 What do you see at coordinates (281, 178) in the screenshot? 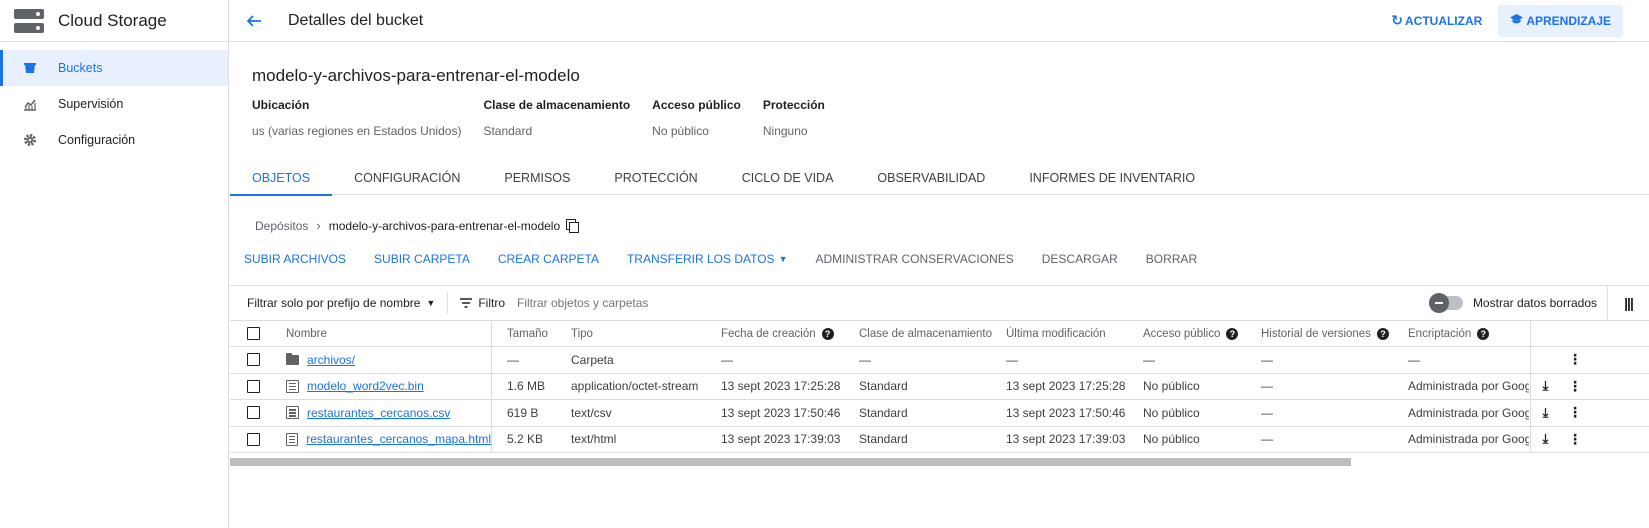
I see `tab-objects: OBJETOS` at bounding box center [281, 178].